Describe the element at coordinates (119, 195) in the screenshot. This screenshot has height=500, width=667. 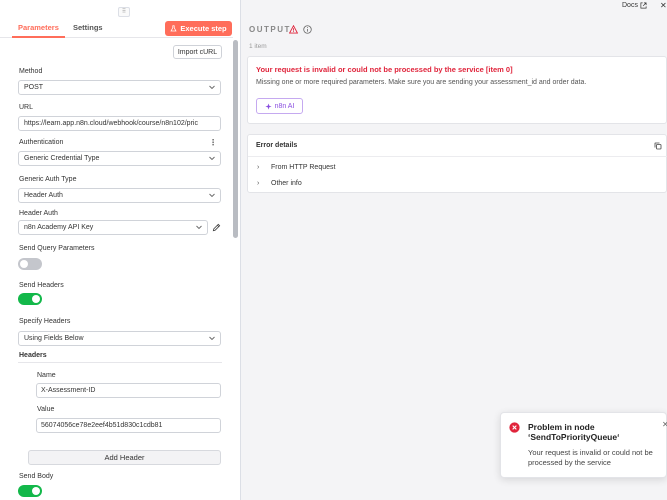
I see `generic-auth-type-select: Header Auth` at that location.